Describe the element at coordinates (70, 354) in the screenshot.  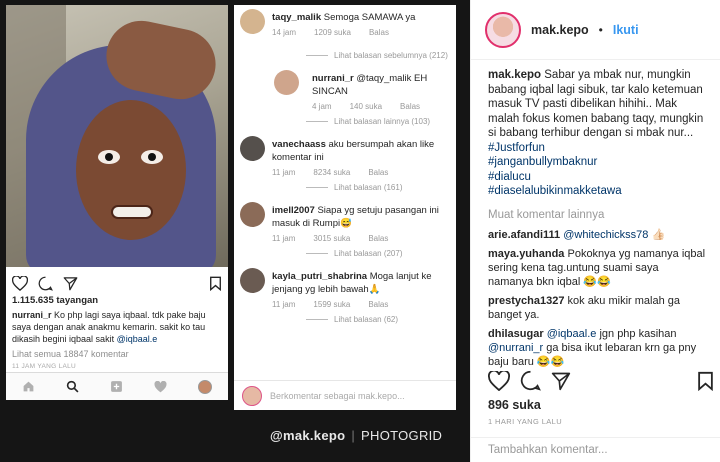
I see `view-all-comments: Lihat semua 18847 komentar` at that location.